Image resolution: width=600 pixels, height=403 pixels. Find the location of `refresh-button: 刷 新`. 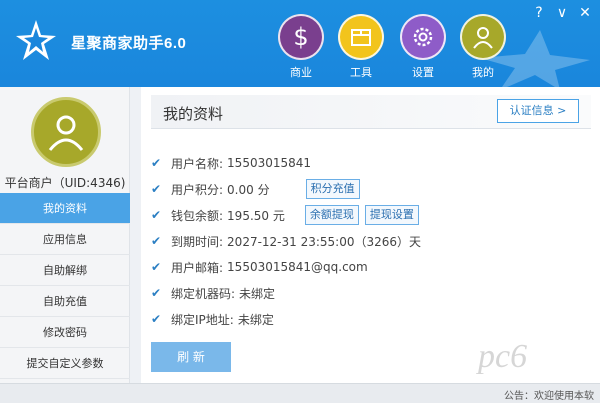

refresh-button: 刷 新 is located at coordinates (191, 357).